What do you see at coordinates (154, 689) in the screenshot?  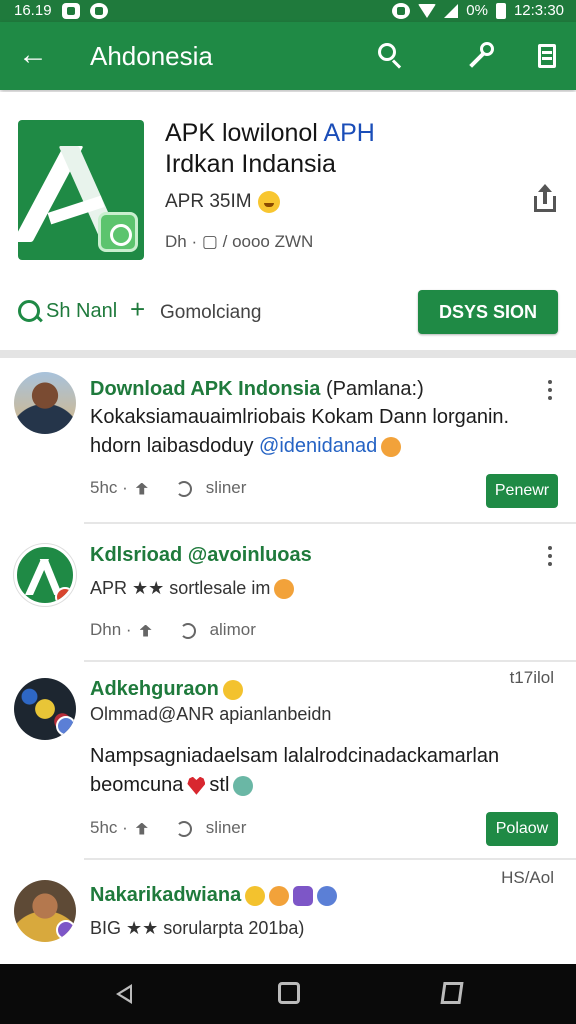 I see `post-title-text: Adkehguraon` at bounding box center [154, 689].